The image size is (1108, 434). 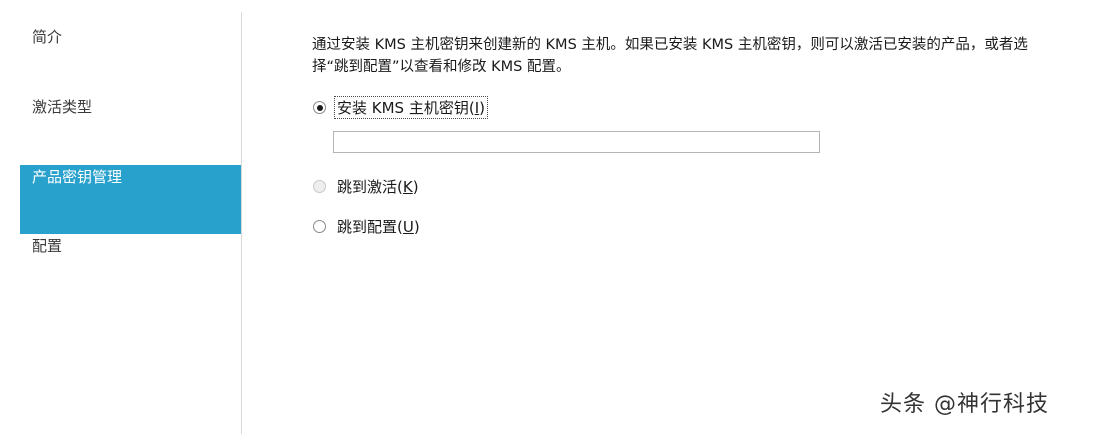 What do you see at coordinates (319, 107) in the screenshot?
I see `install-kms-key-radio` at bounding box center [319, 107].